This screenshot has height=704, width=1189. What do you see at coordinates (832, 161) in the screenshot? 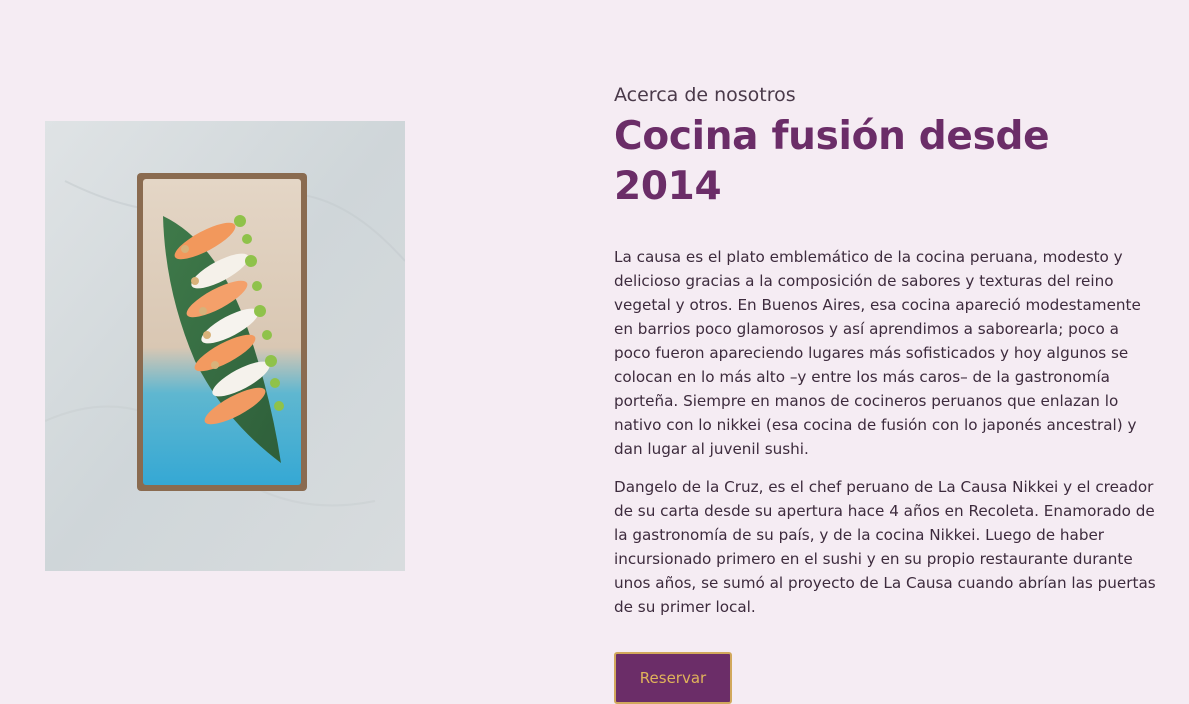
I see `section-title: Cocina fusión desde 2014` at bounding box center [832, 161].